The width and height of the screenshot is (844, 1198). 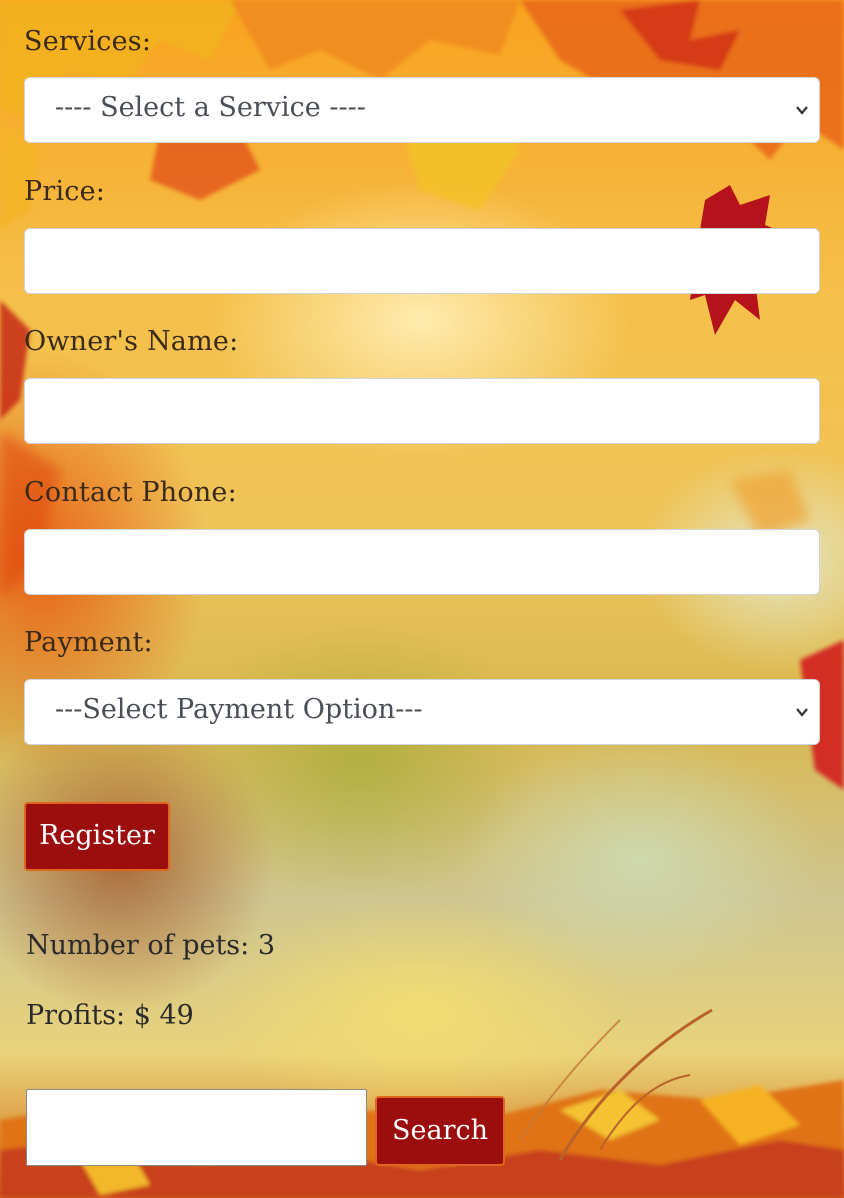 What do you see at coordinates (422, 411) in the screenshot?
I see `owner-name-input` at bounding box center [422, 411].